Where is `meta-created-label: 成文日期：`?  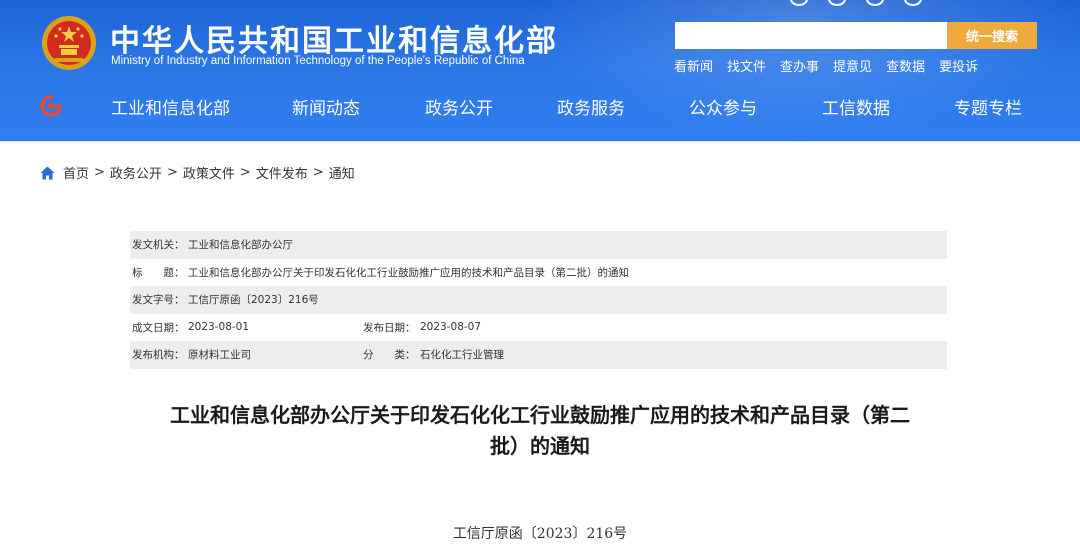
meta-created-label: 成文日期： is located at coordinates (158, 327).